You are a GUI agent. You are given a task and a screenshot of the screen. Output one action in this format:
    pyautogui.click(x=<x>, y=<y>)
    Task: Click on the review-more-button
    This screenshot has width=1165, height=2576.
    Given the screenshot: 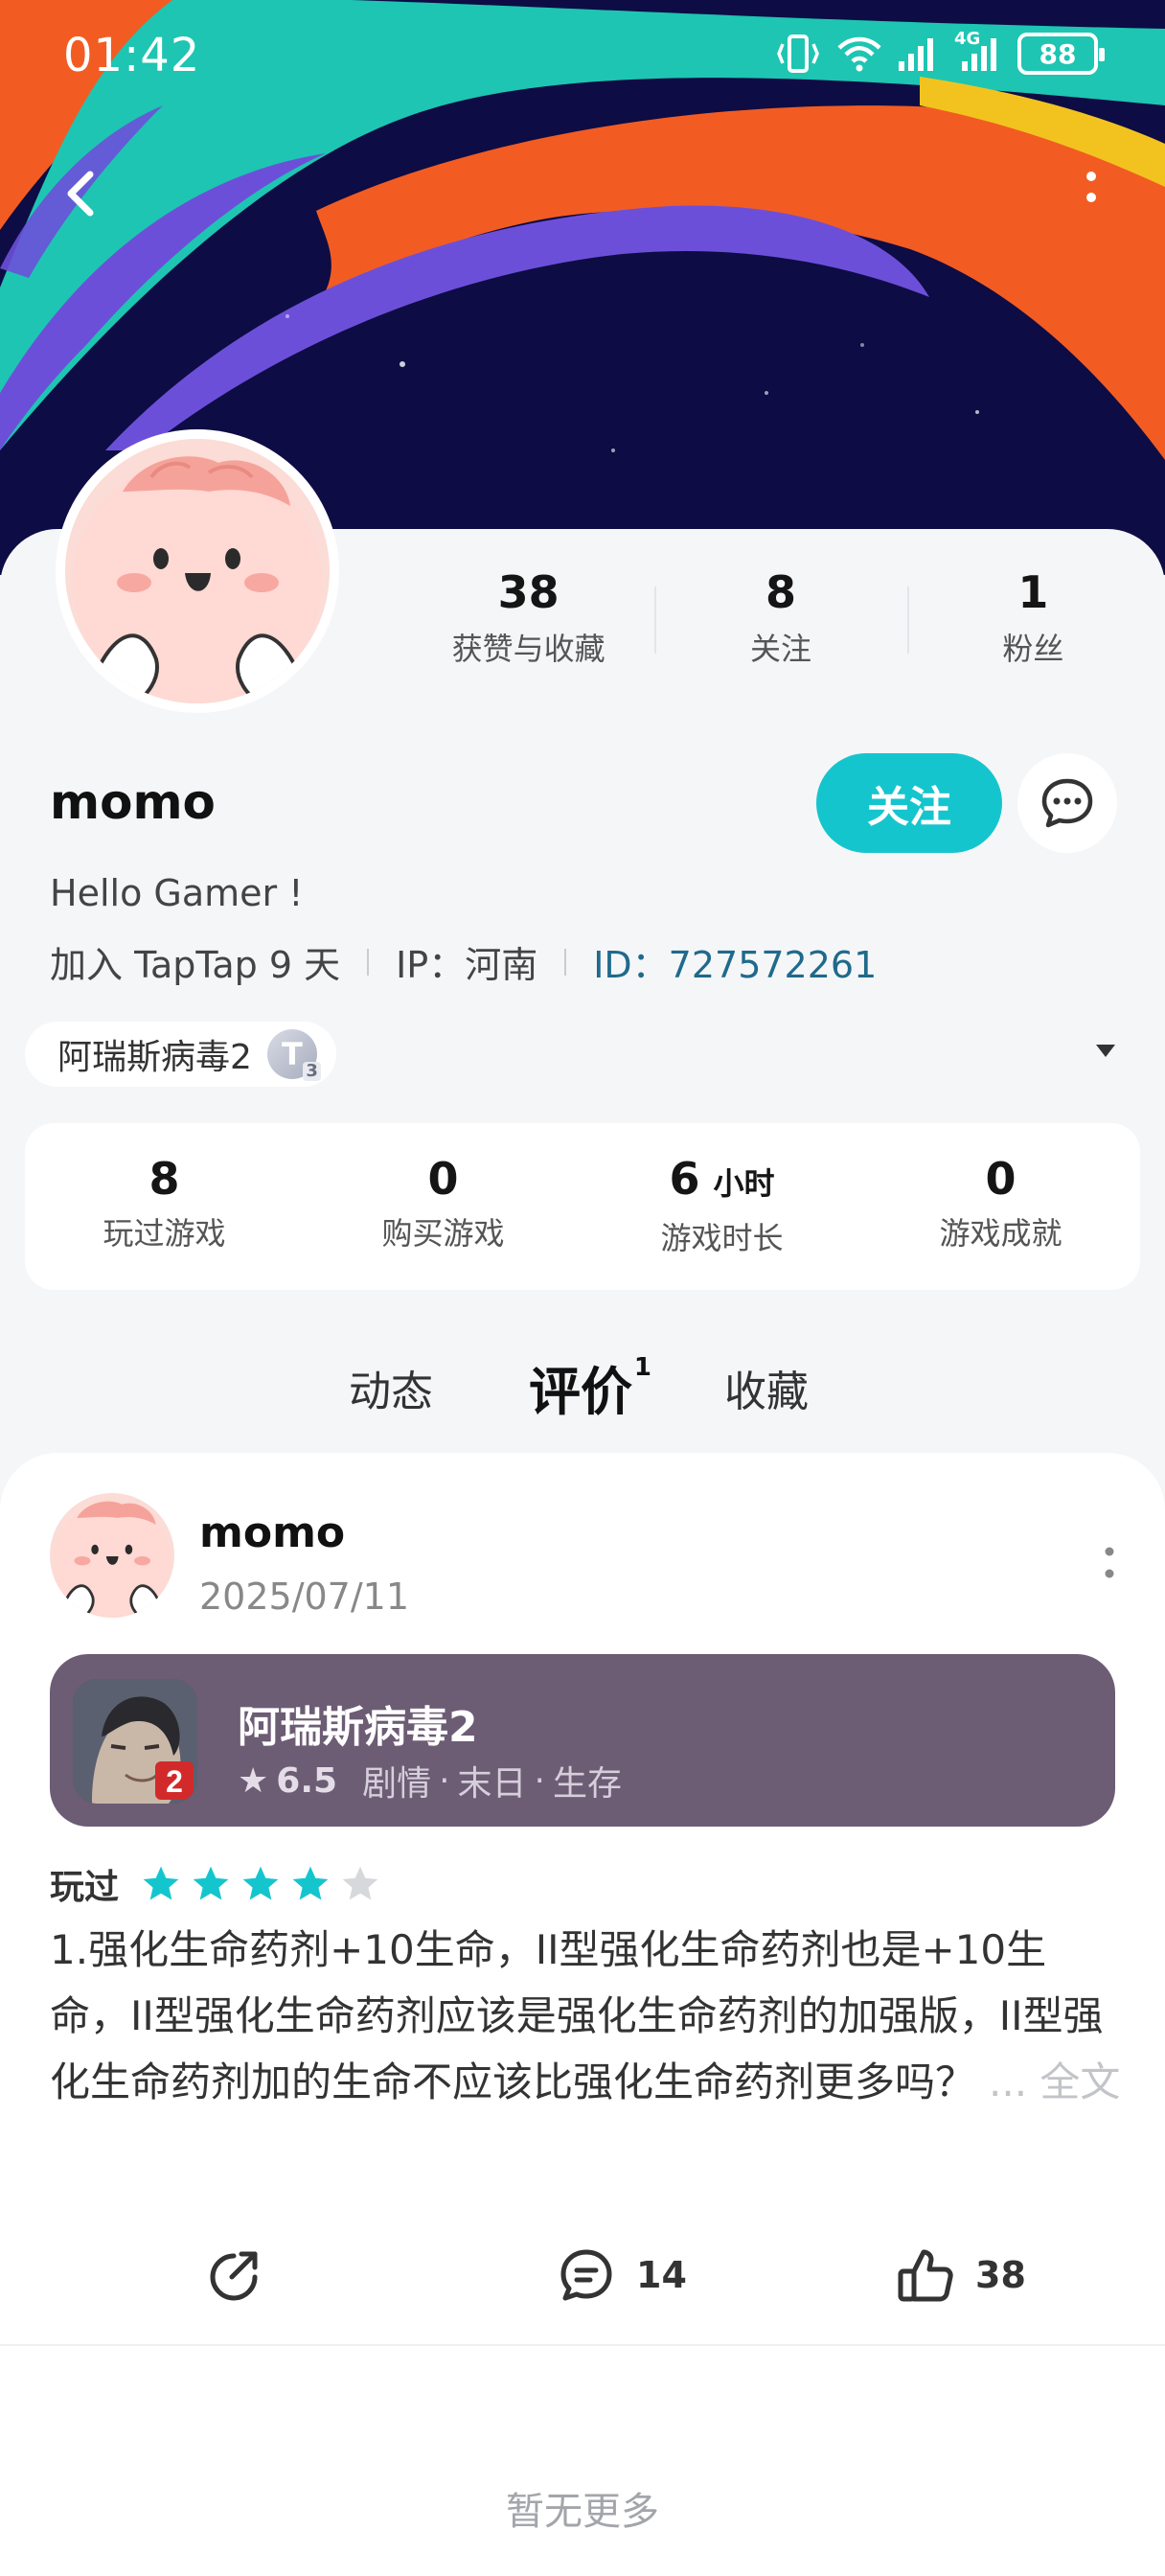 What is the action you would take?
    pyautogui.click(x=1109, y=1563)
    